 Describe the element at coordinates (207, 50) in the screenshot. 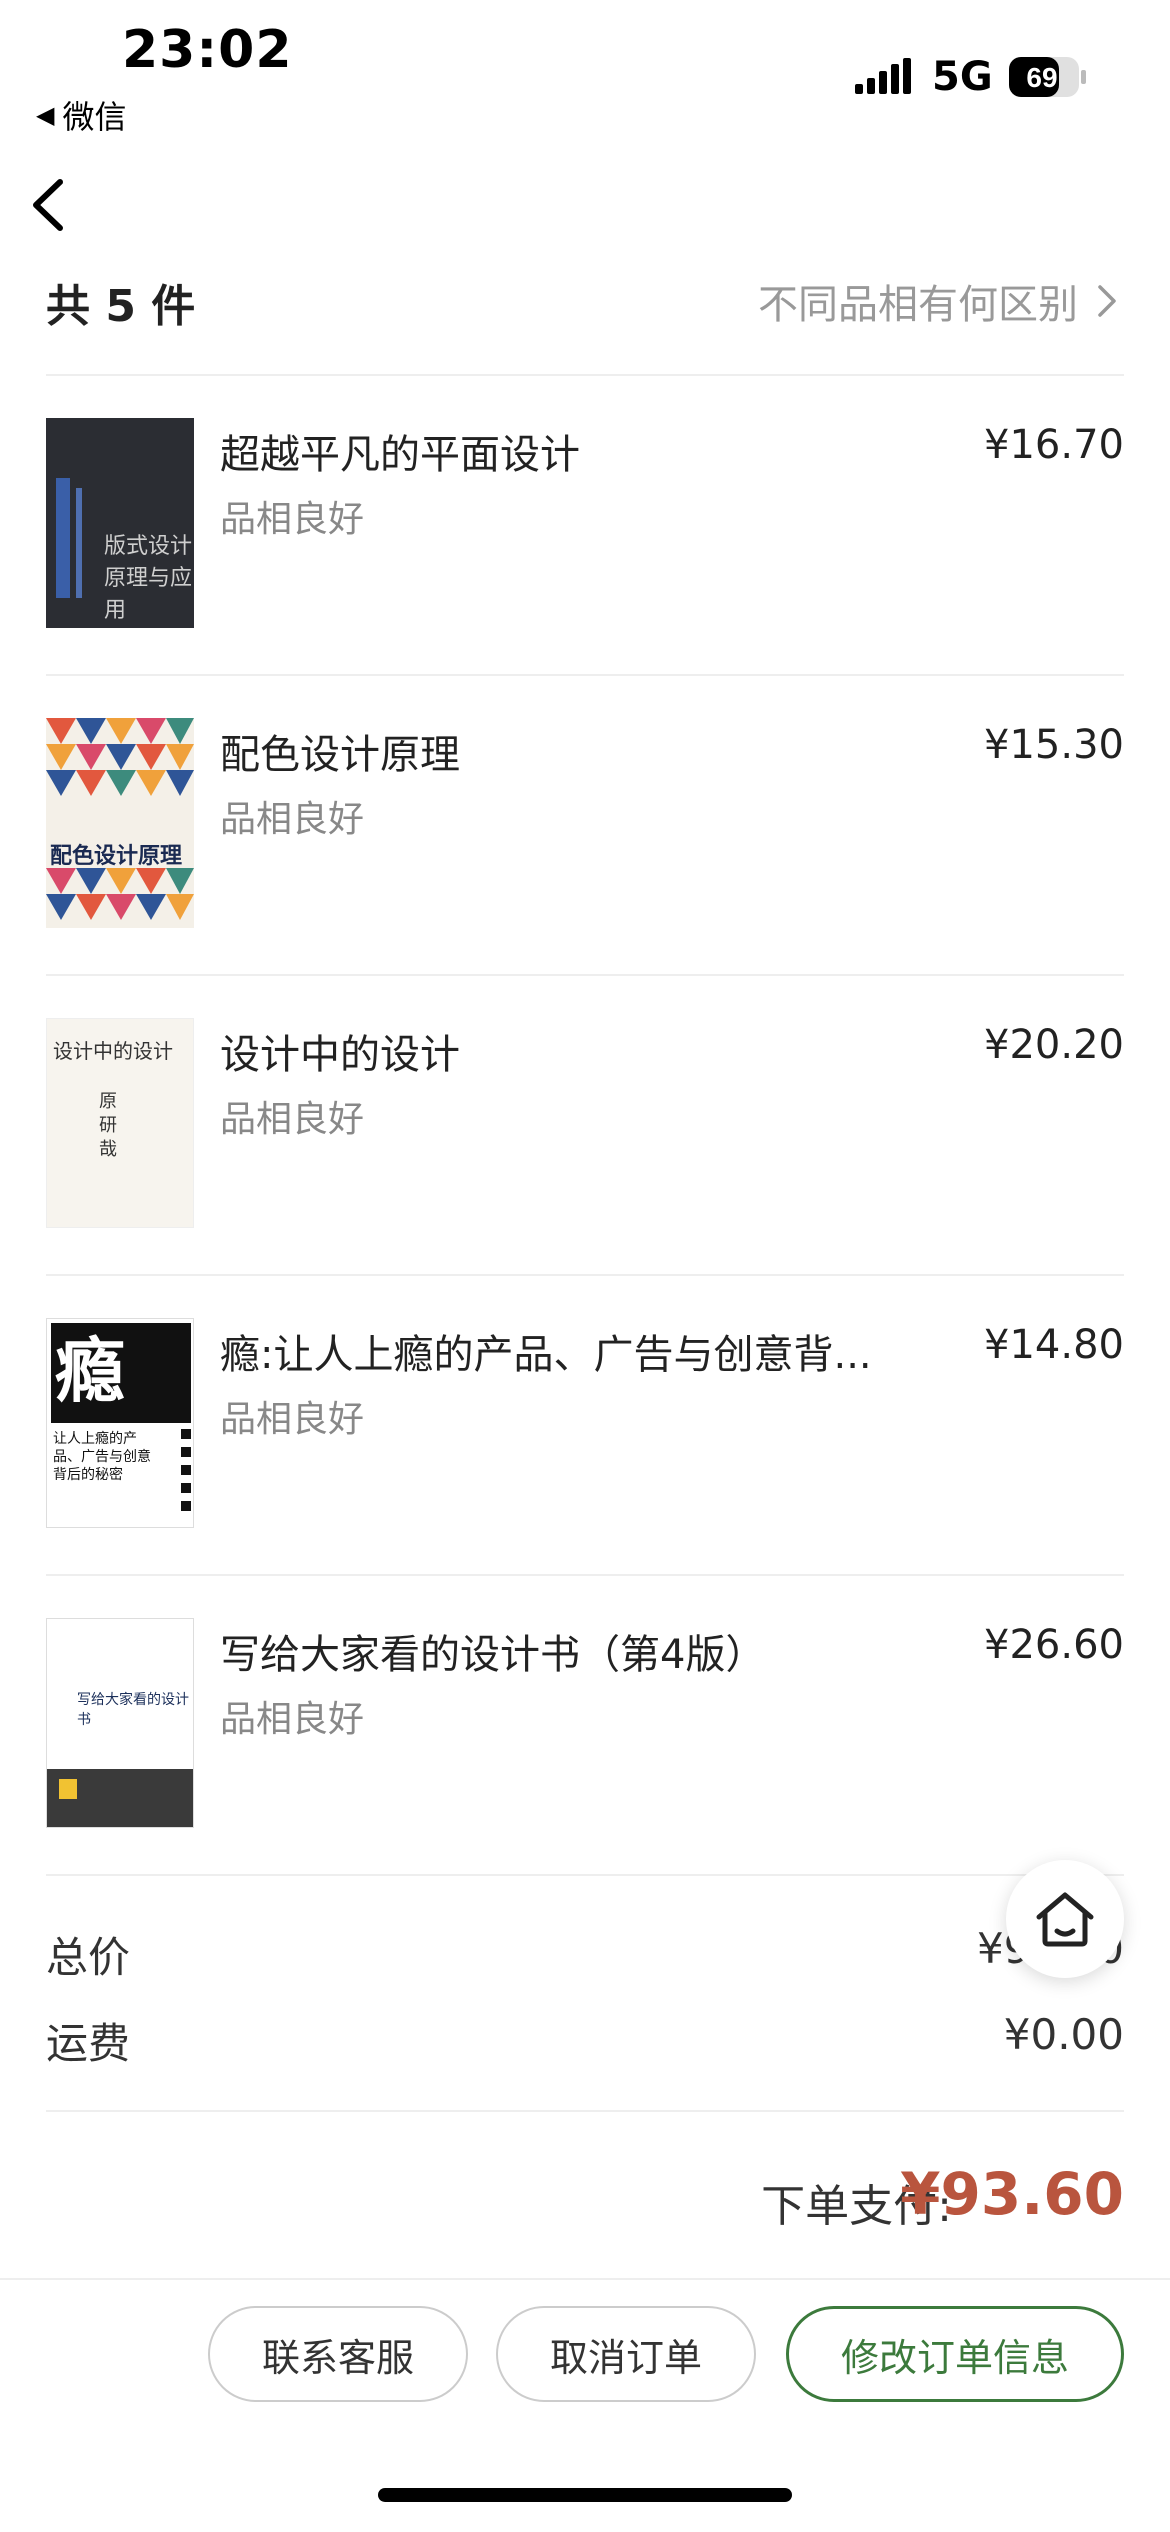

I see `status-time: 23:02` at that location.